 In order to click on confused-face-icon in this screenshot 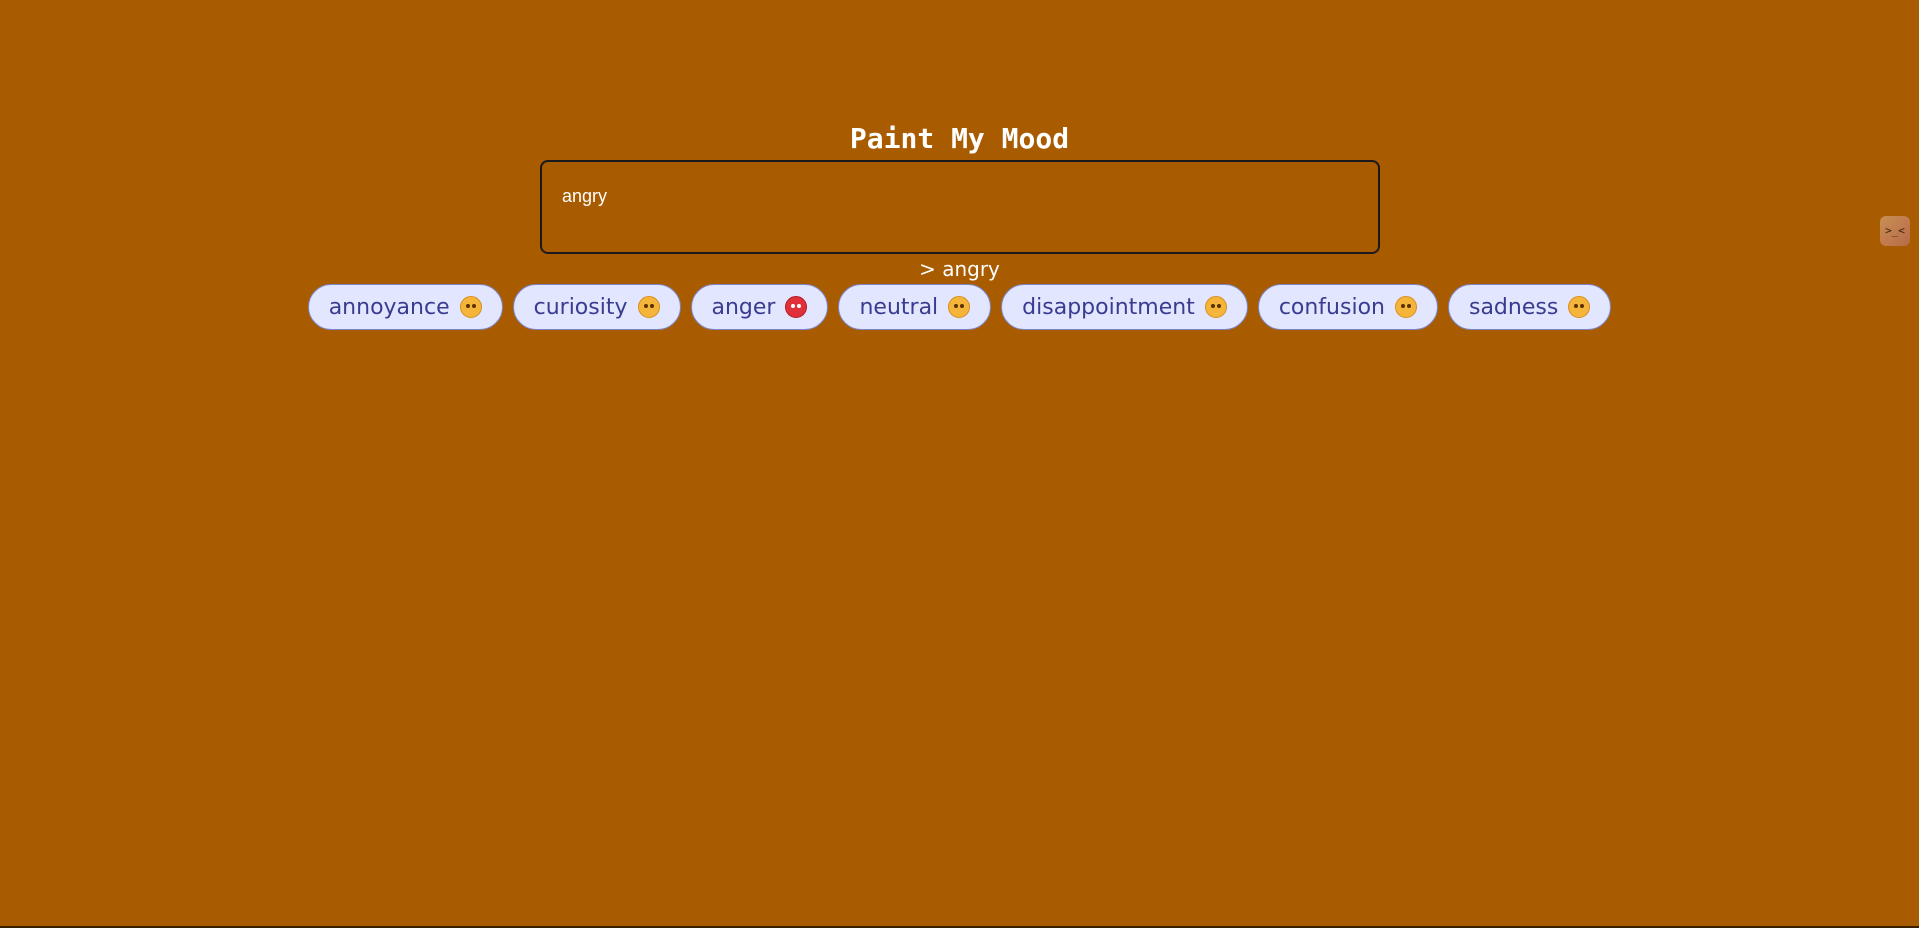, I will do `click(1405, 307)`.